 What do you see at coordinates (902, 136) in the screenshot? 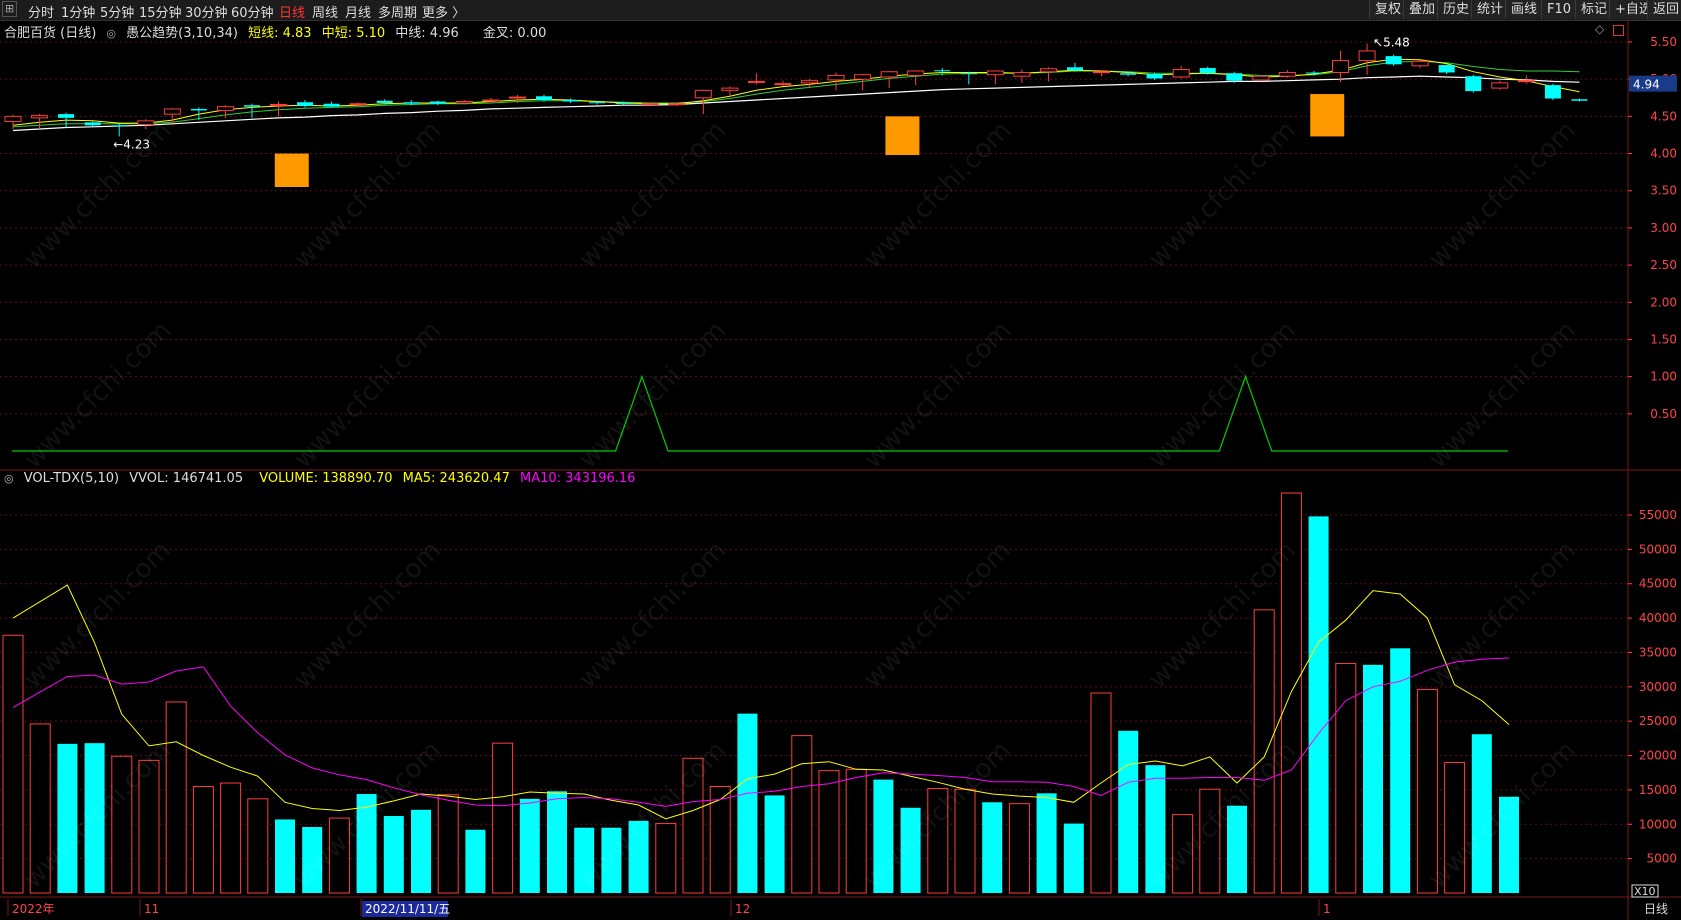
I see `signal-block` at bounding box center [902, 136].